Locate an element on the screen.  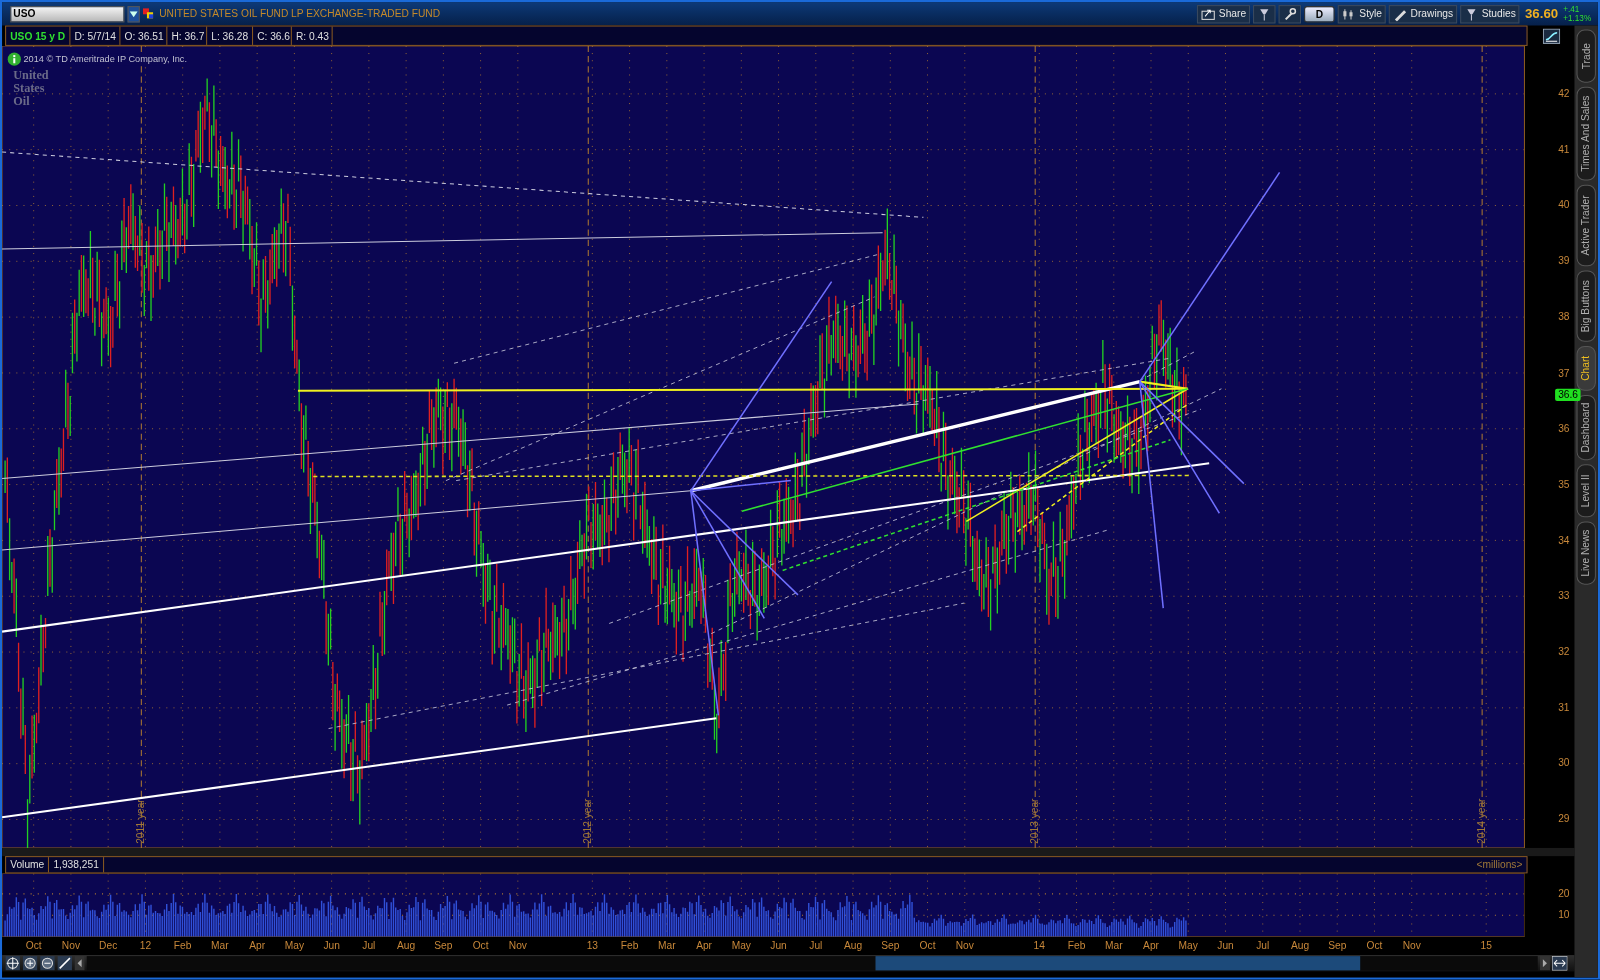
ohlc-value: R: 0.43 is located at coordinates (312, 35).